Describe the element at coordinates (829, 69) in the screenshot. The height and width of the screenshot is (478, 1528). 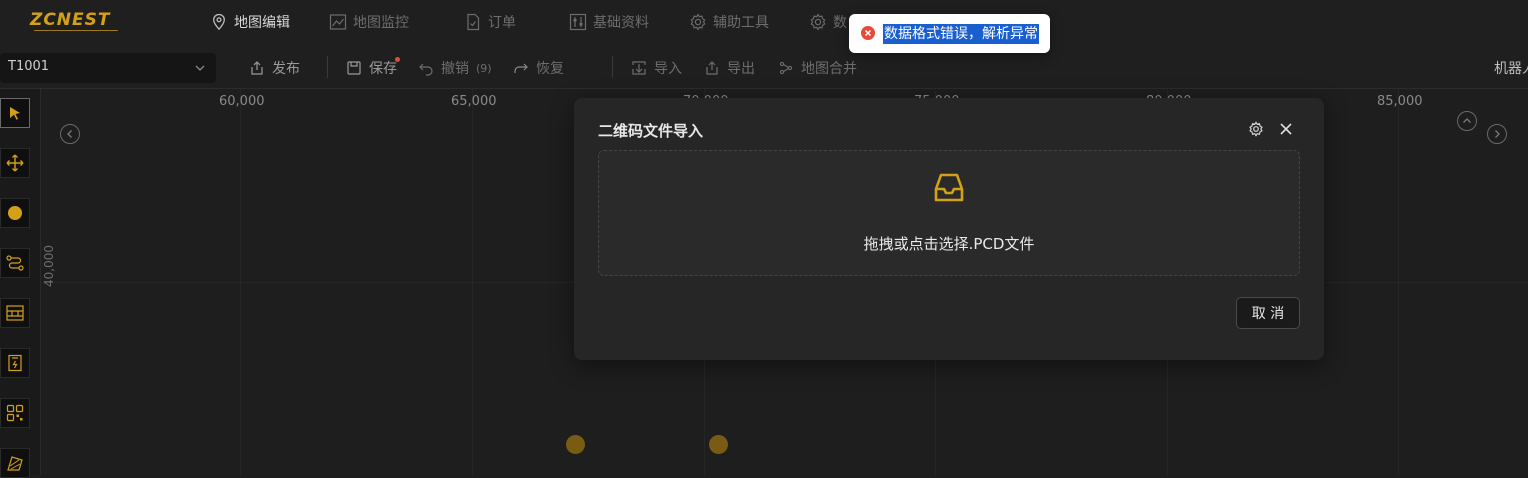
I see `merge-label: 地图合并` at that location.